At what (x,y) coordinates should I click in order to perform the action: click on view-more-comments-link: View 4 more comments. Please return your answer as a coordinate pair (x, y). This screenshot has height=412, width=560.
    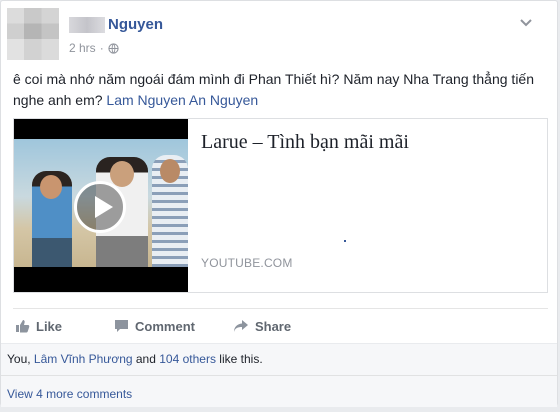
    Looking at the image, I should click on (69, 394).